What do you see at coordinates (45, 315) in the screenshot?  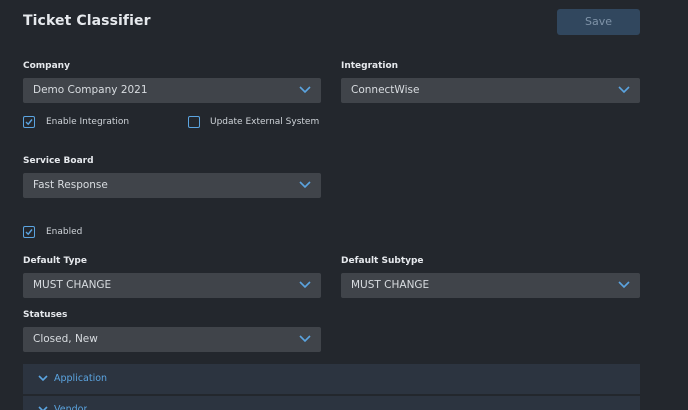 I see `statuses-label: Statuses` at bounding box center [45, 315].